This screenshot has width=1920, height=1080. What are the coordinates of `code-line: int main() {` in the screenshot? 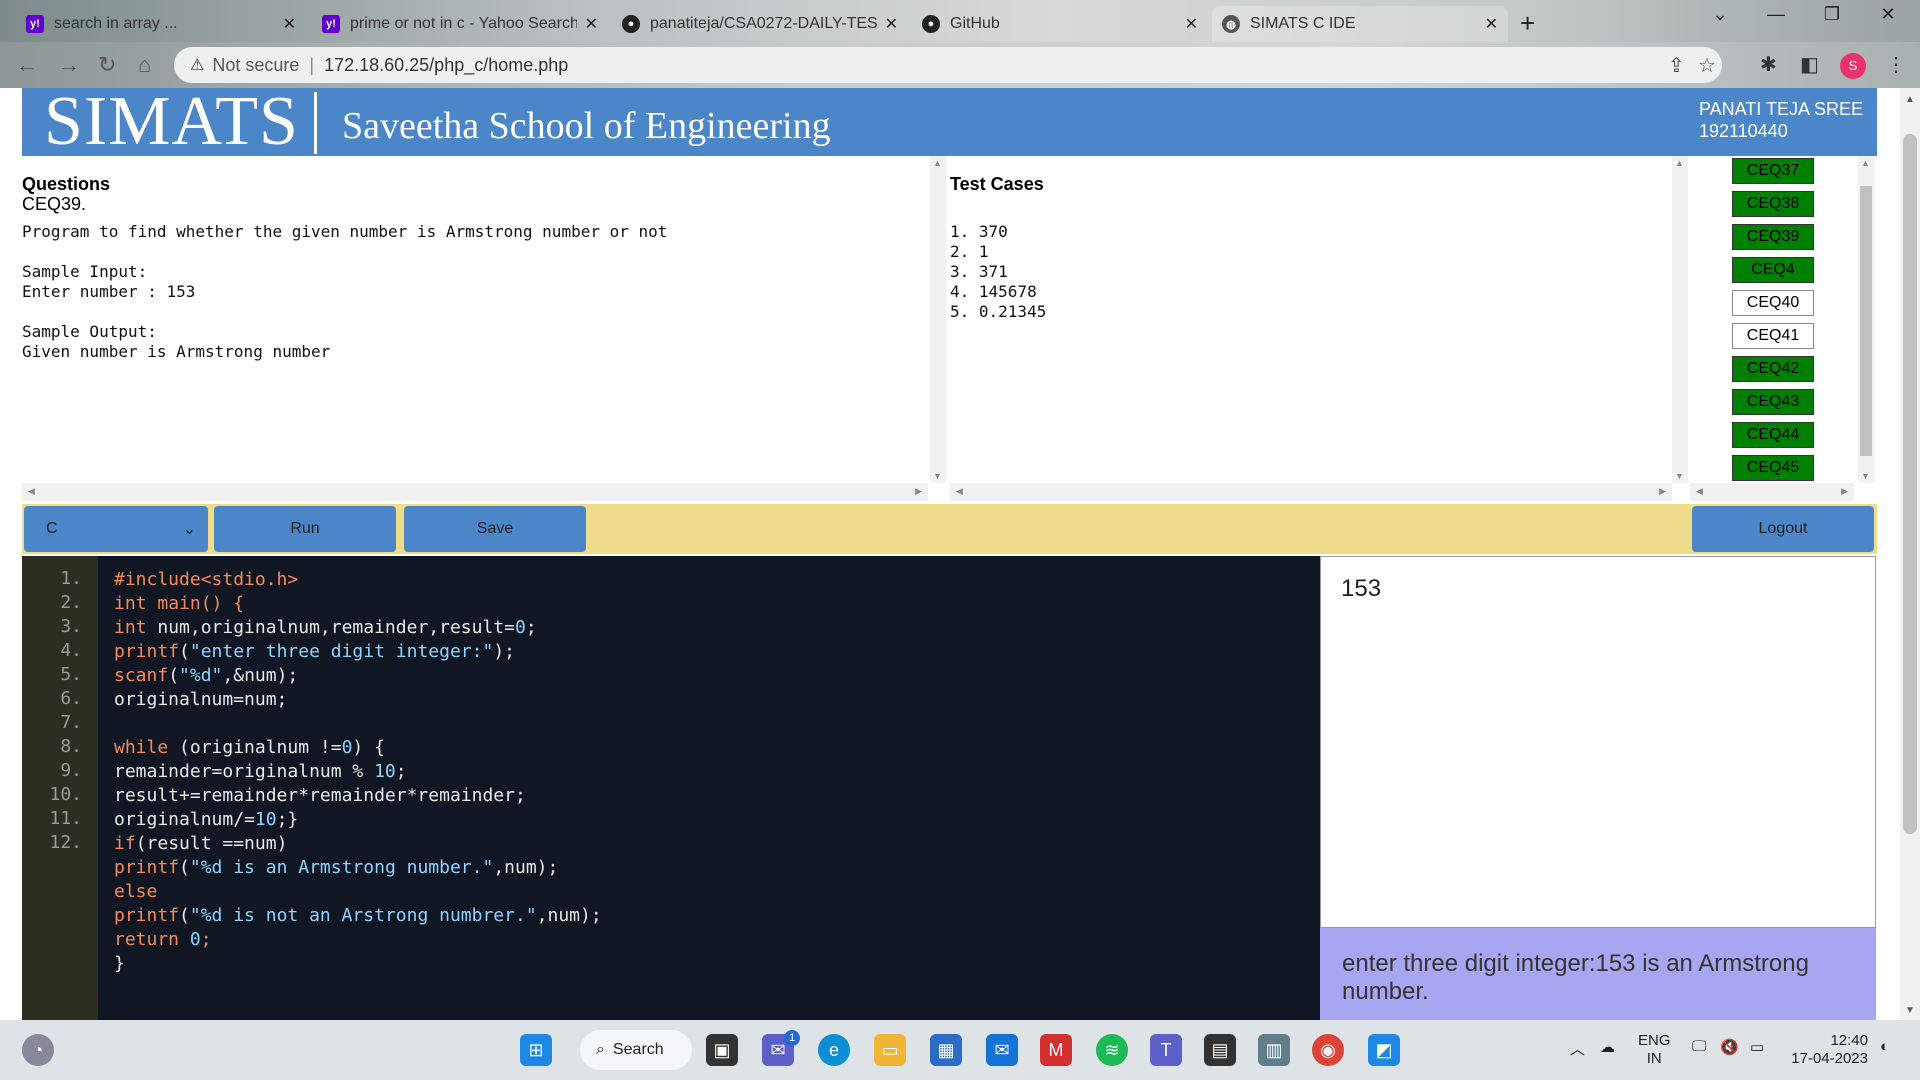 It's located at (179, 604).